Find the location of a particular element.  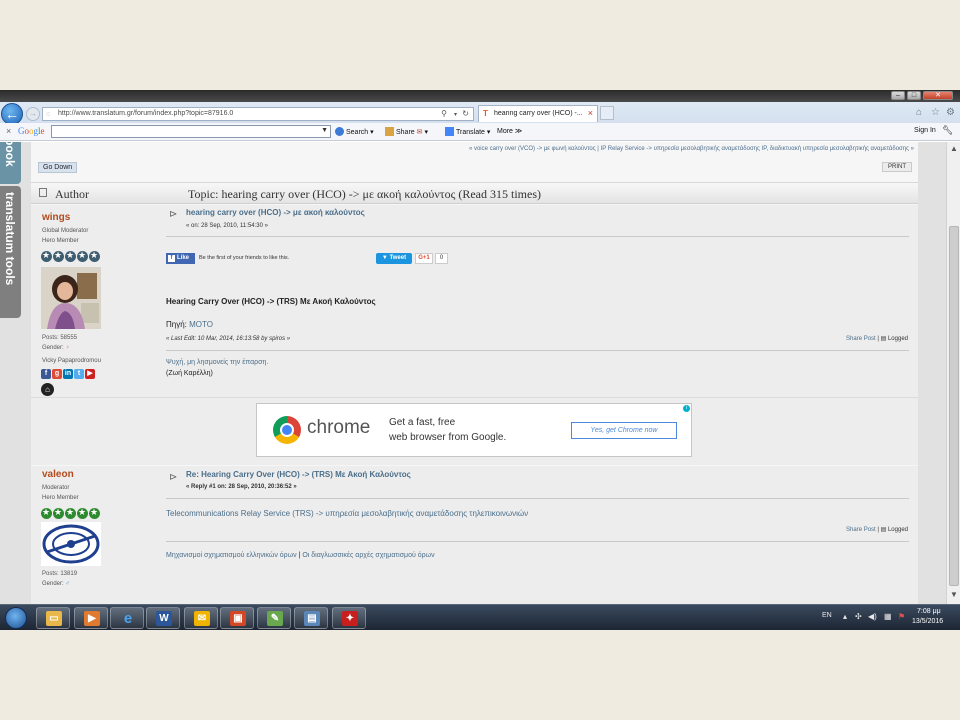

signature-author: (Ζωή Καρέλλη) is located at coordinates (189, 373).